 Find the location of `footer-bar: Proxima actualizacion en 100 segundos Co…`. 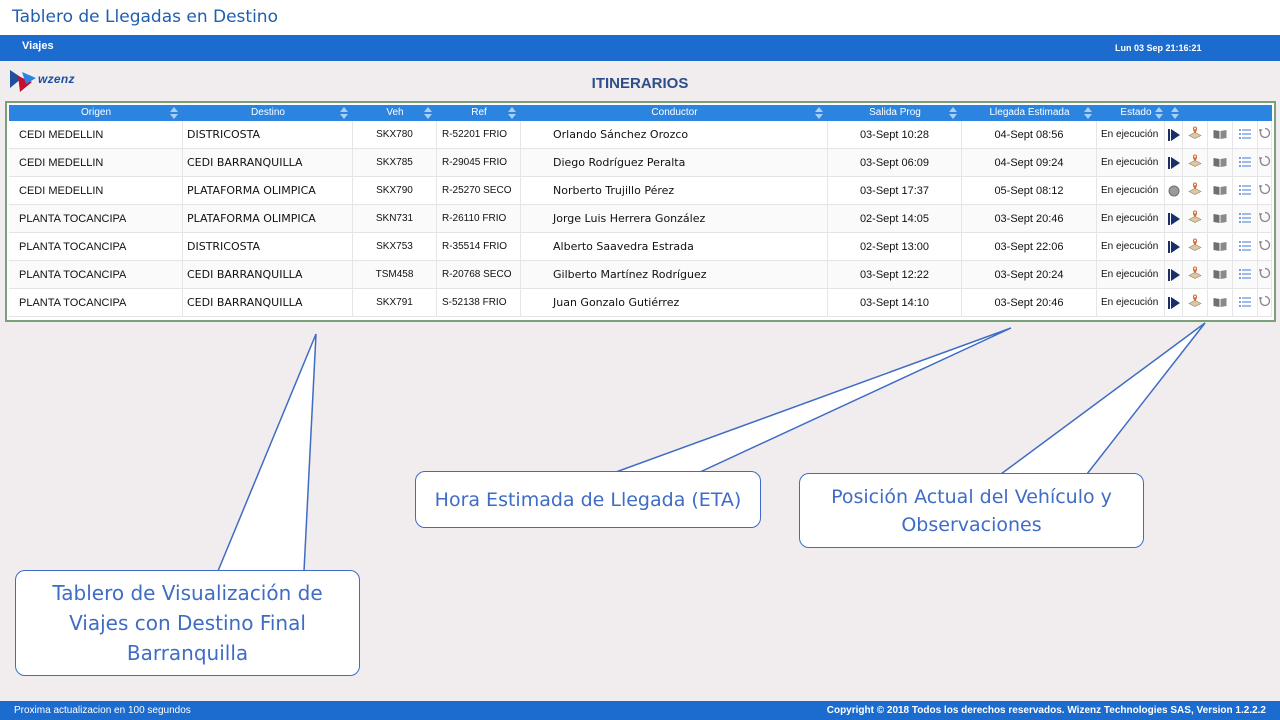

footer-bar: Proxima actualizacion en 100 segundos Co… is located at coordinates (640, 710).